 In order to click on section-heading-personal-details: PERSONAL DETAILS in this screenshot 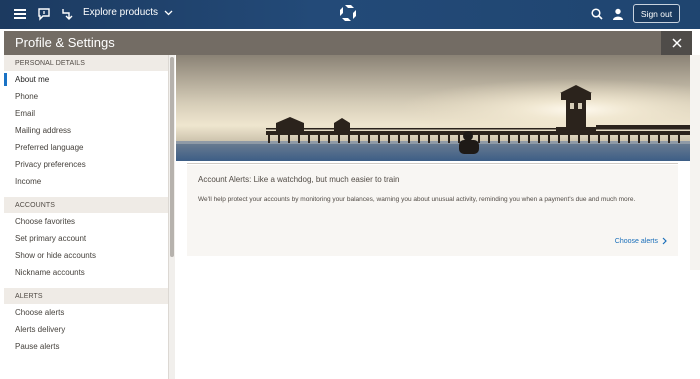, I will do `click(86, 63)`.